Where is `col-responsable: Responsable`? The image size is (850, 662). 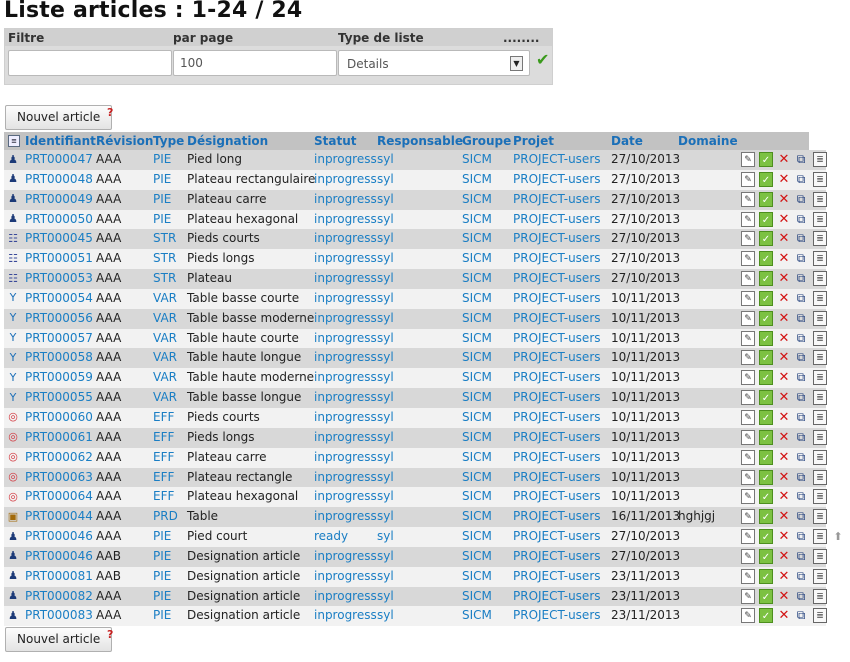
col-responsable: Responsable is located at coordinates (420, 141).